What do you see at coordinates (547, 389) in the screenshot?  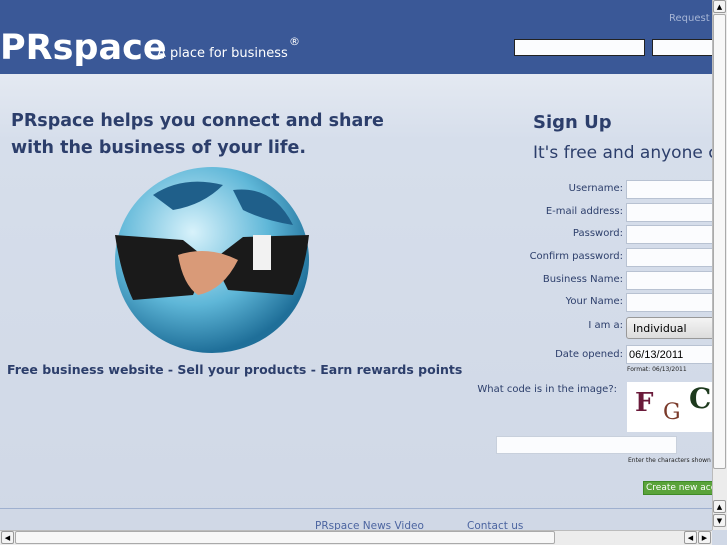 I see `captcha-label: What code is in the image?:` at bounding box center [547, 389].